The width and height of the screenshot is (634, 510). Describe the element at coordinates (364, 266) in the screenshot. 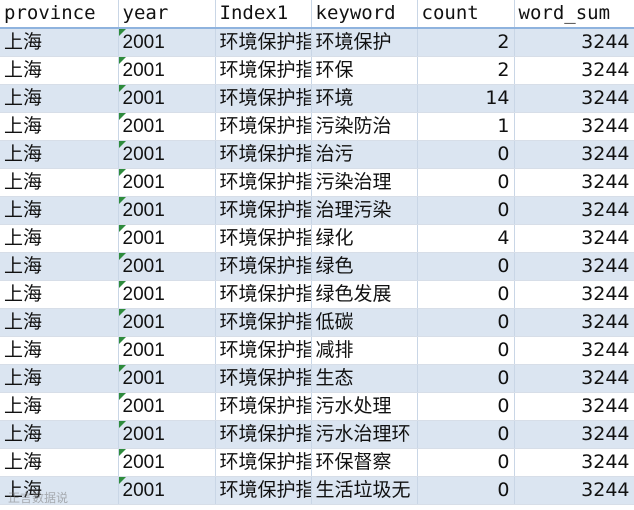

I see `cell-keyword: 绿色` at that location.